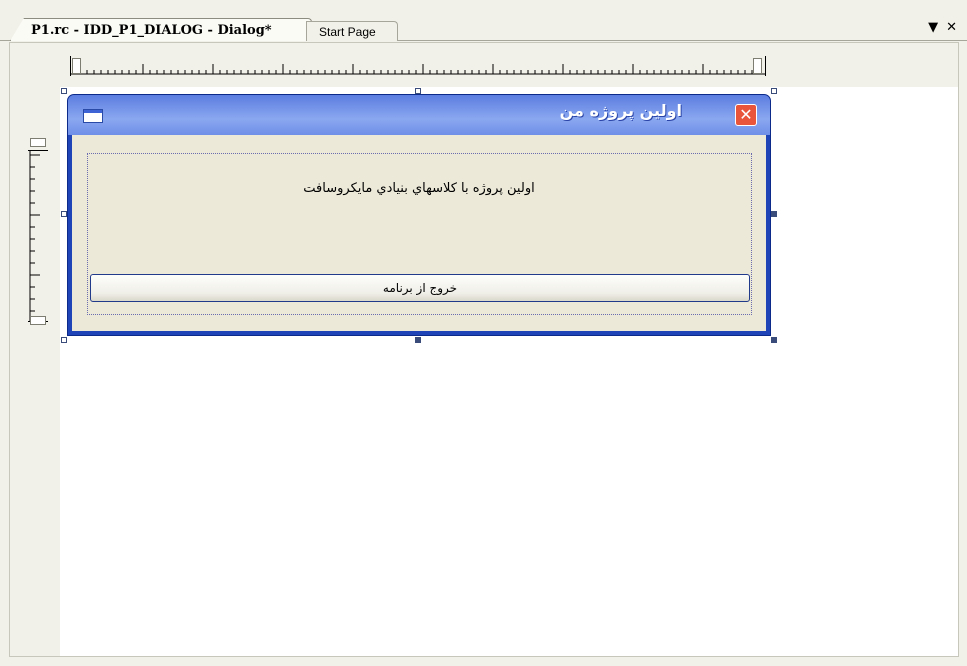 Image resolution: width=967 pixels, height=666 pixels. I want to click on tab-controls: ▼ ✕, so click(942, 27).